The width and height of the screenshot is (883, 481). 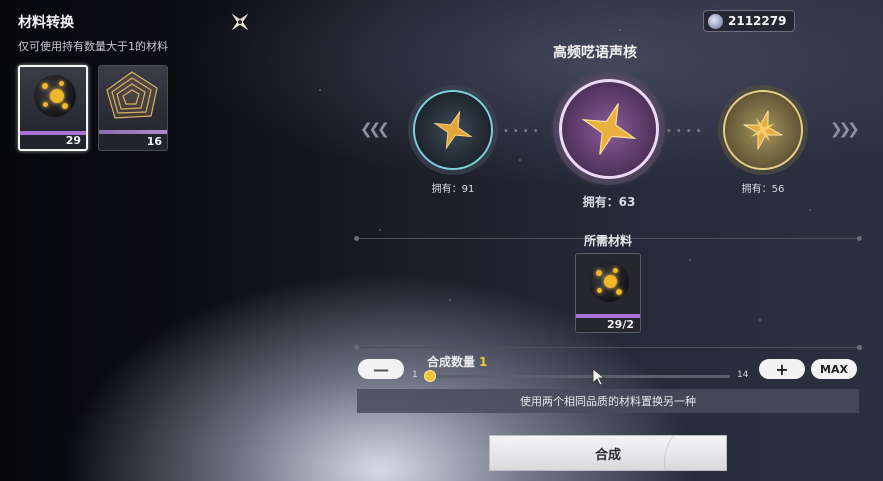 I want to click on increase-button: +, so click(x=782, y=369).